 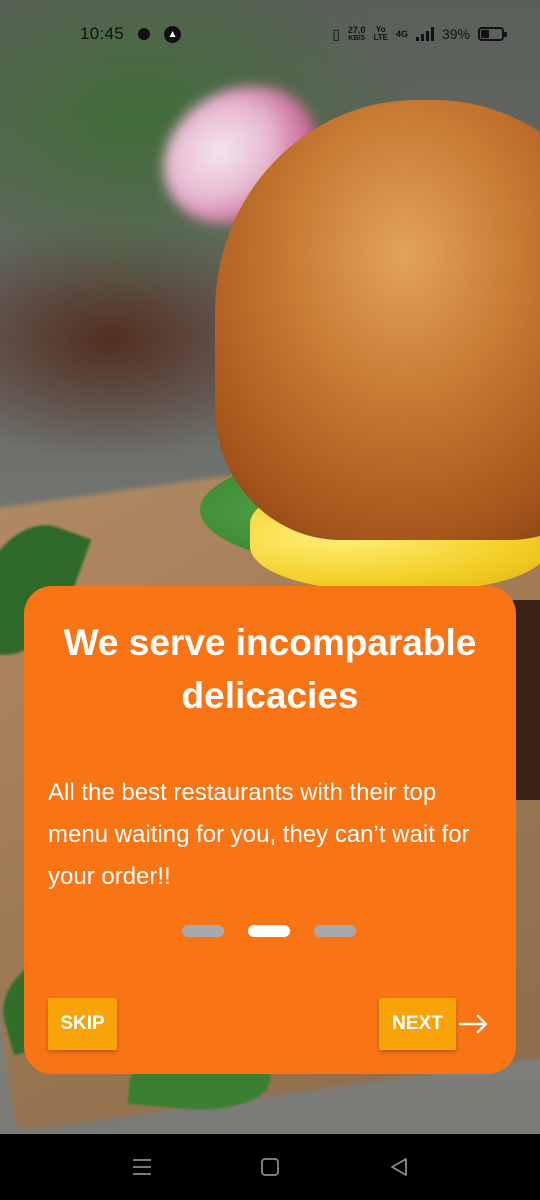 I want to click on onboarding-title: We serve incomparable delicacies, so click(x=270, y=669).